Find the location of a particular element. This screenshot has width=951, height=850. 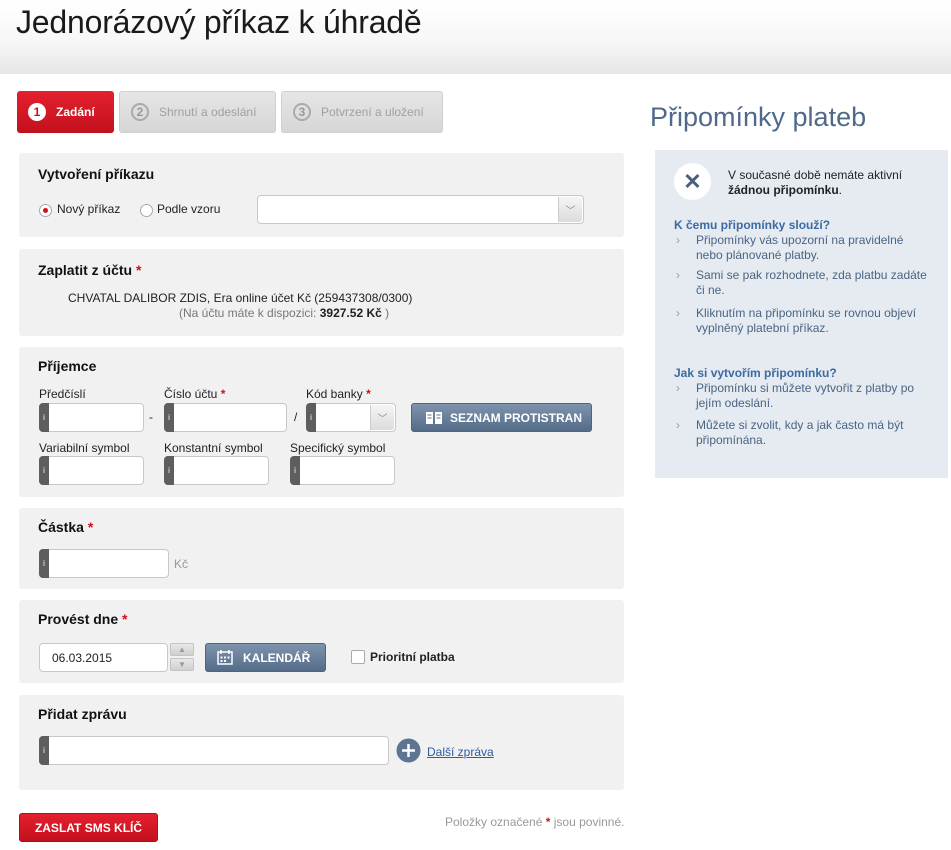

book-icon is located at coordinates (434, 417).